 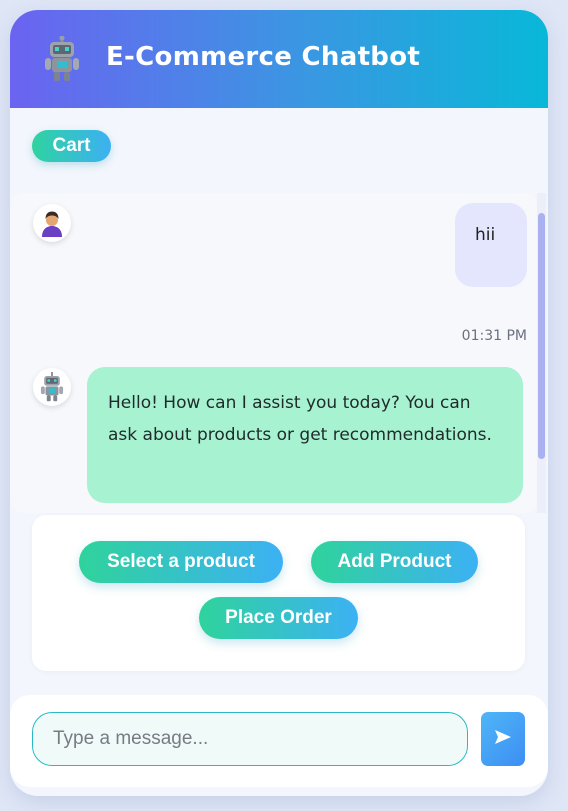 What do you see at coordinates (278, 618) in the screenshot?
I see `place-order-button: Place Order` at bounding box center [278, 618].